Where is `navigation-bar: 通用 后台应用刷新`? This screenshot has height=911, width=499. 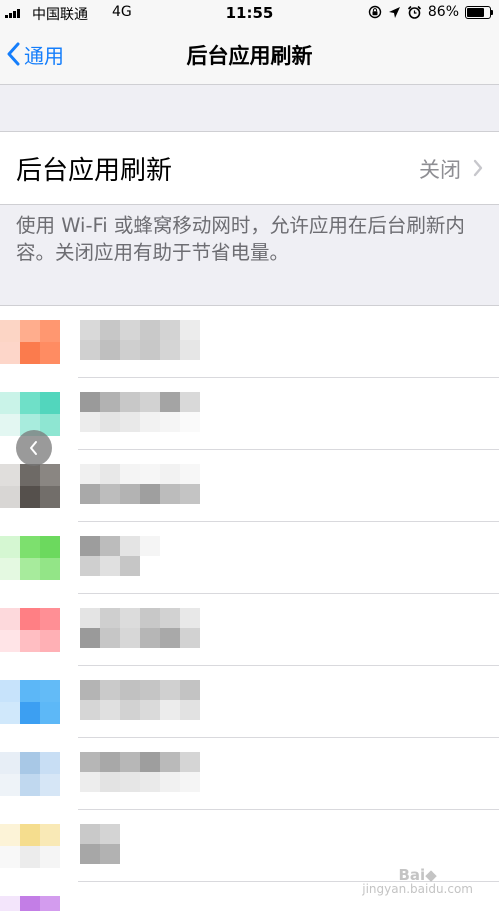 navigation-bar: 通用 后台应用刷新 is located at coordinates (249, 55).